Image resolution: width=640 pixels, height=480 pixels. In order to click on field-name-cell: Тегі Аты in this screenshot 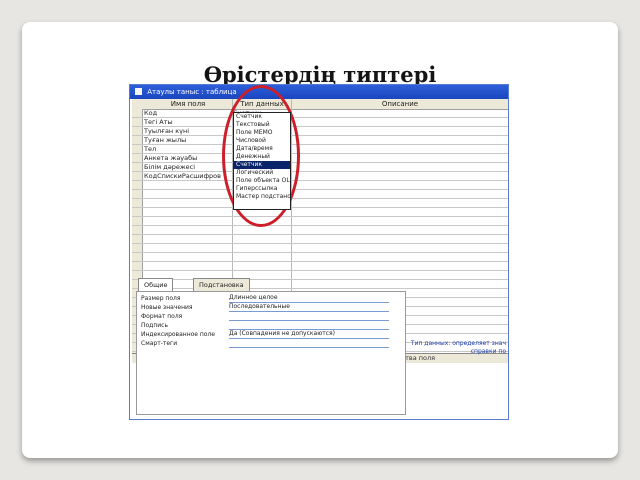, I will do `click(188, 122)`.